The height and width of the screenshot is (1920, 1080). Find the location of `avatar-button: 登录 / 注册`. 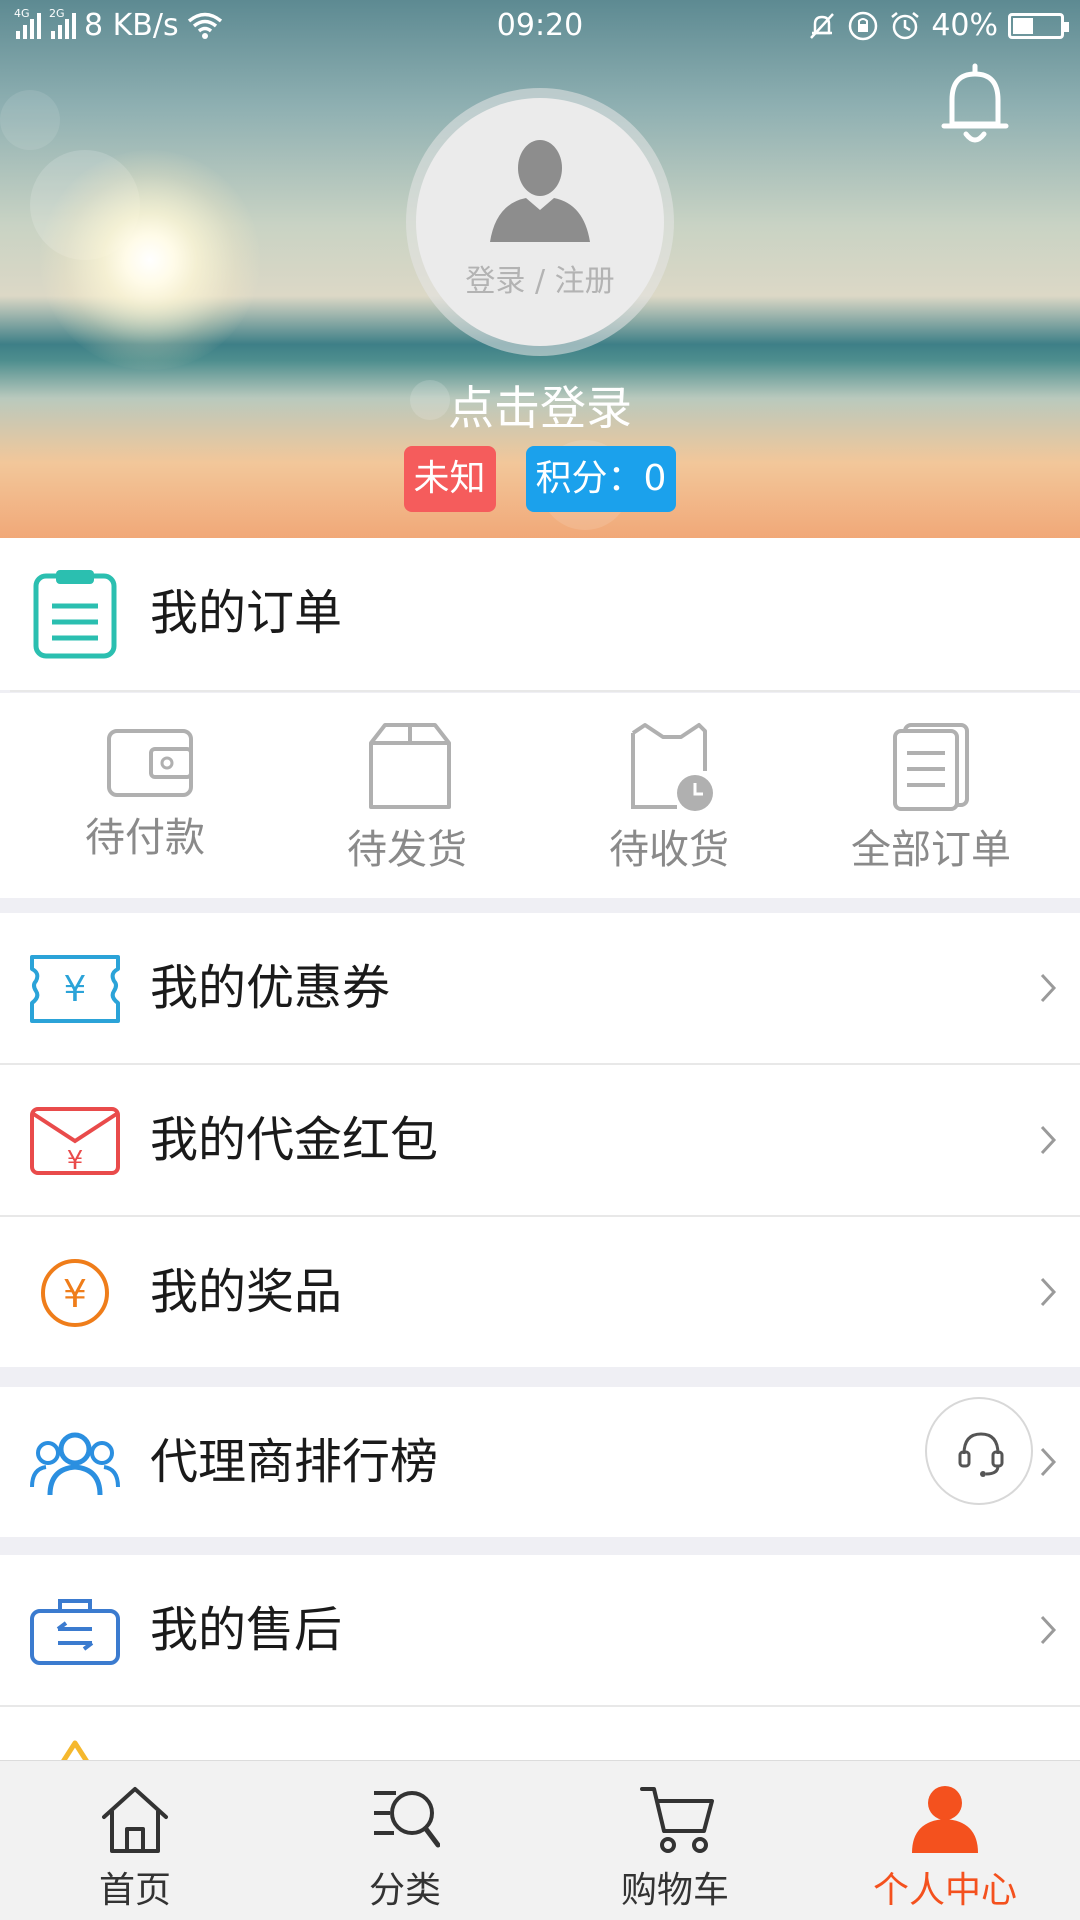

avatar-button: 登录 / 注册 is located at coordinates (540, 222).